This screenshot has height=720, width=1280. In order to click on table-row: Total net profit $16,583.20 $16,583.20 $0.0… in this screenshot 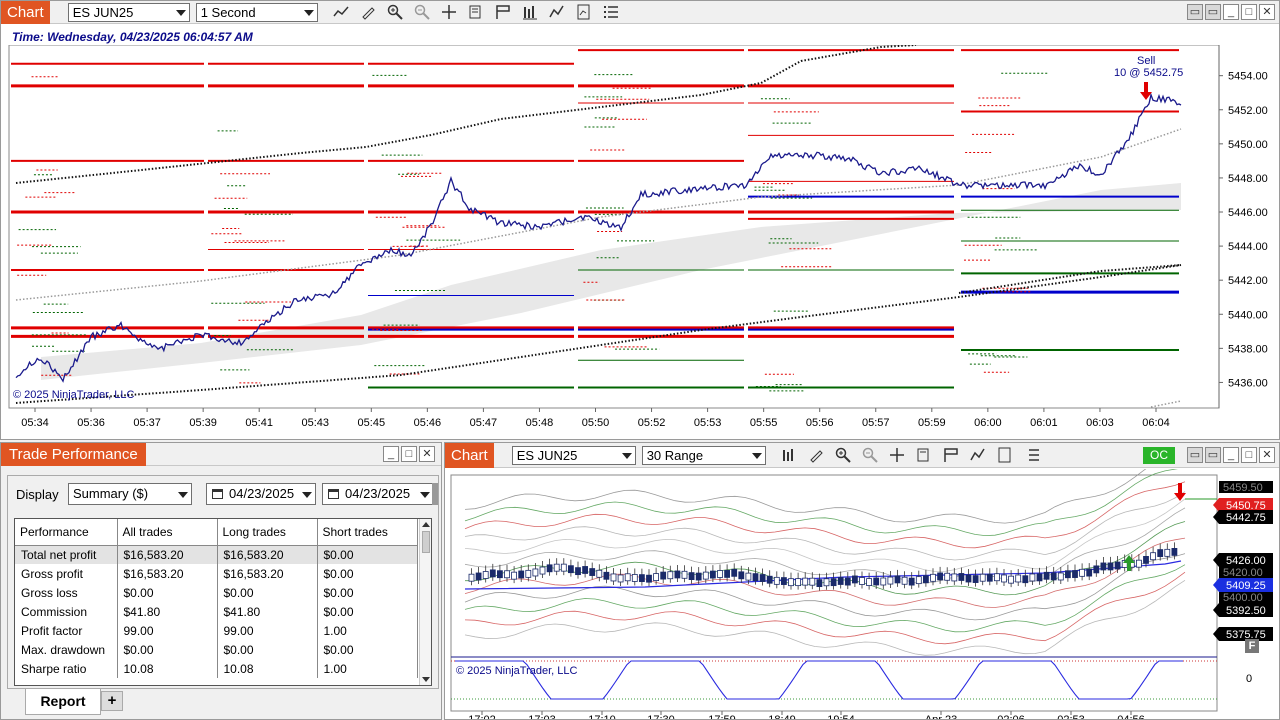, I will do `click(216, 554)`.